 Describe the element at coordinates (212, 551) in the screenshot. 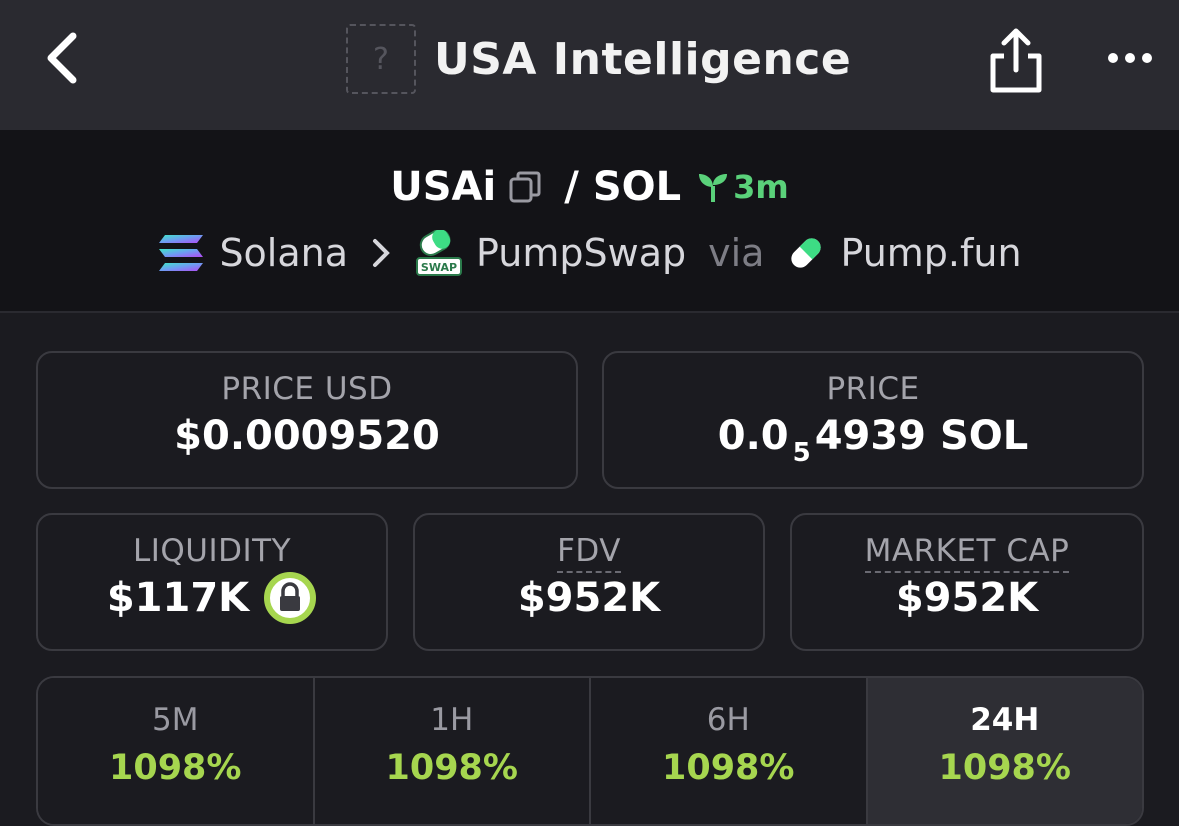

I see `liquidity-label: LIQUIDITY` at that location.